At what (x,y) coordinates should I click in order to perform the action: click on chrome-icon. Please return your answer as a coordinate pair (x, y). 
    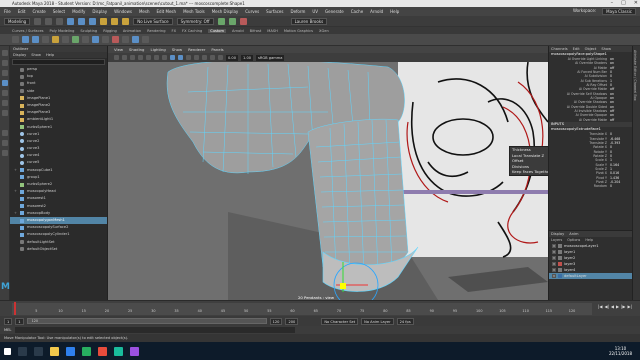
    Looking at the image, I should click on (102, 351).